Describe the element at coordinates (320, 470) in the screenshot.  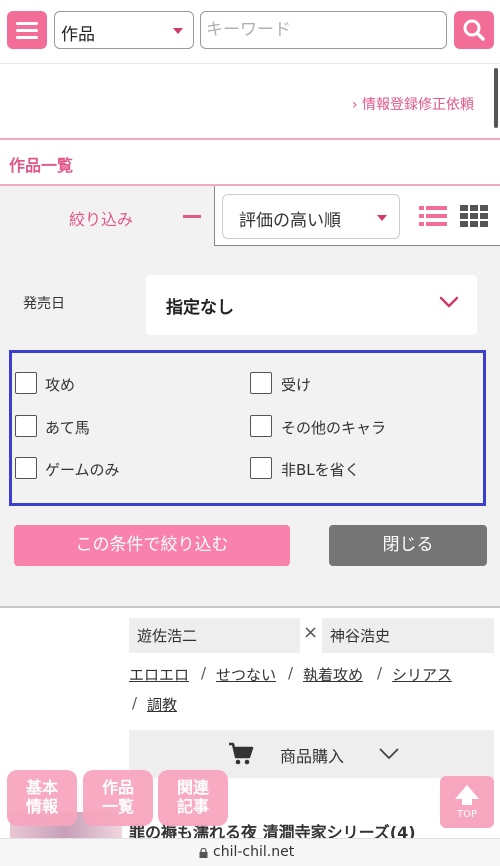
I see `checkbox-label: 非BLを省く` at that location.